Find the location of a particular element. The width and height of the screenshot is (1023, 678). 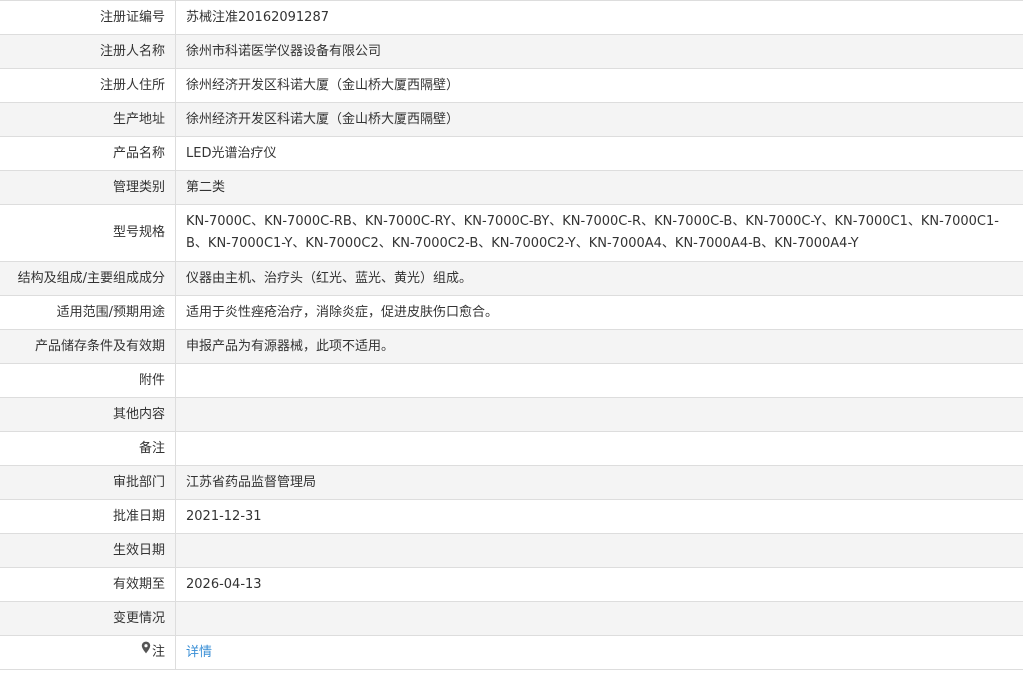

row-management-category: 管理类别 第二类 is located at coordinates (511, 187).